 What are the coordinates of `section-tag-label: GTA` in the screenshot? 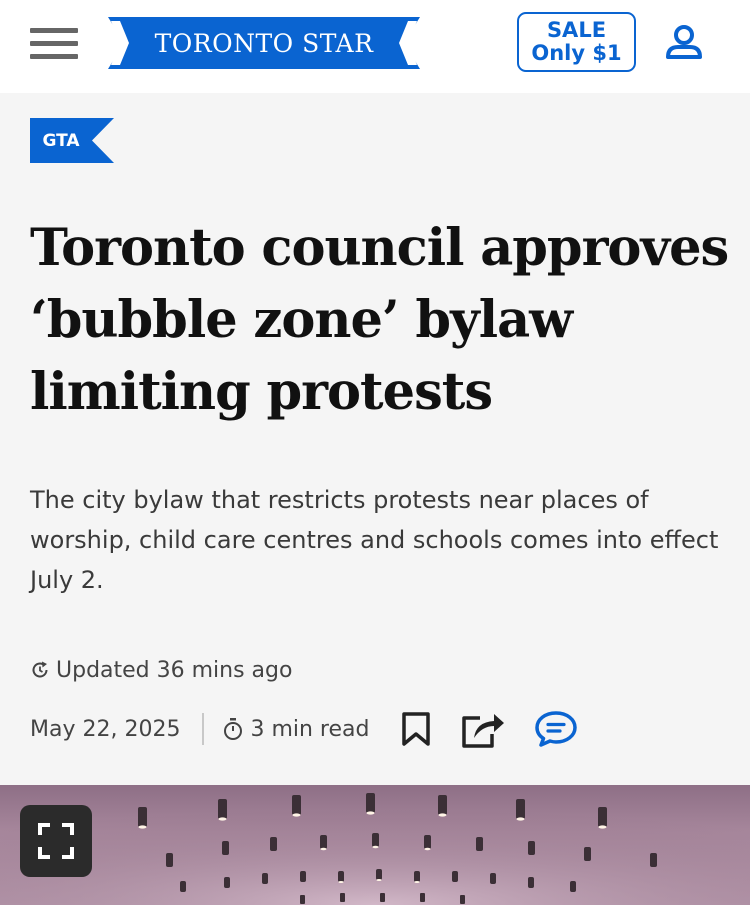 It's located at (61, 140).